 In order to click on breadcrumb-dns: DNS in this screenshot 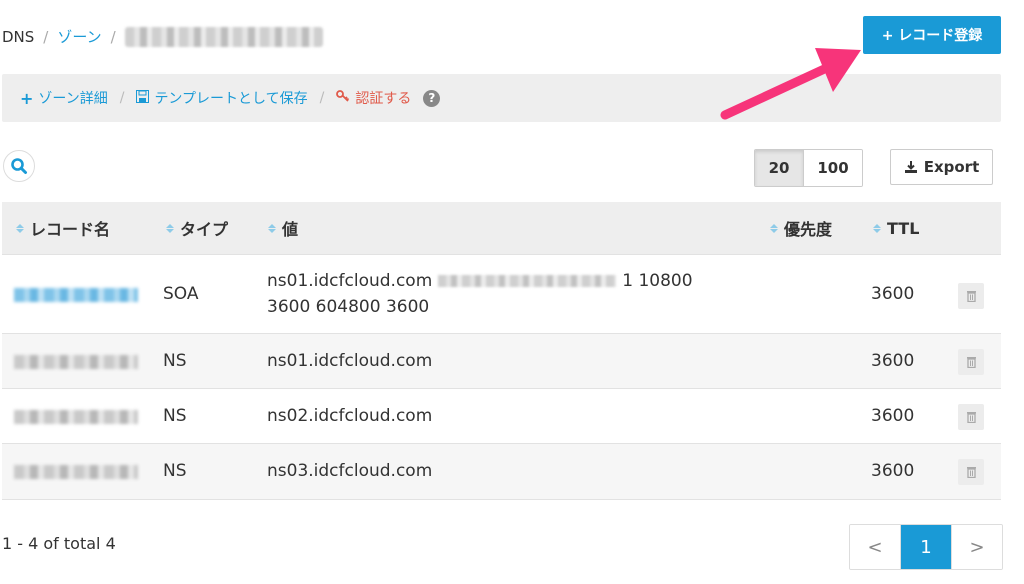, I will do `click(18, 37)`.